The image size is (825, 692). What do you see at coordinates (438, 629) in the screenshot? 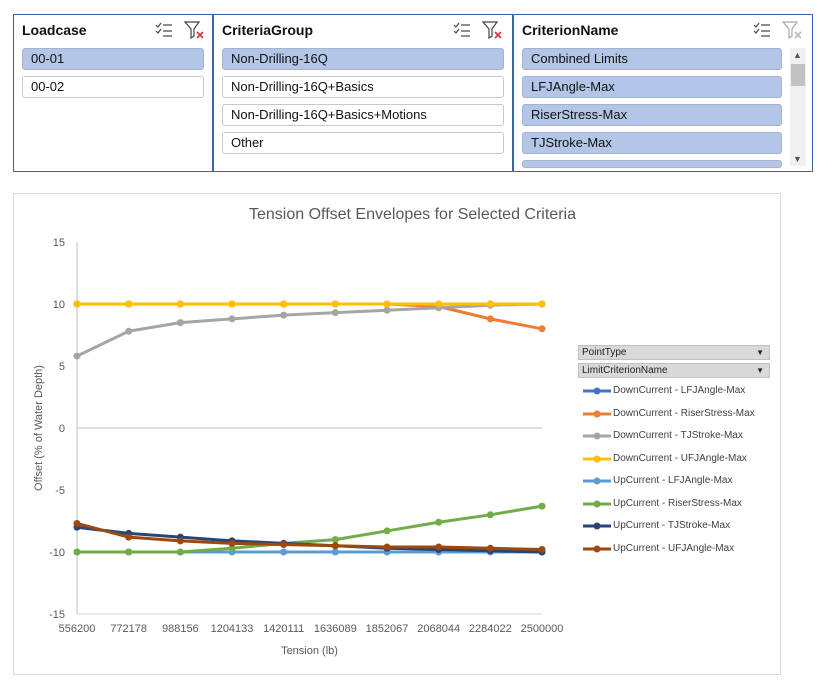
I see `x-tick-label: 2068044` at bounding box center [438, 629].